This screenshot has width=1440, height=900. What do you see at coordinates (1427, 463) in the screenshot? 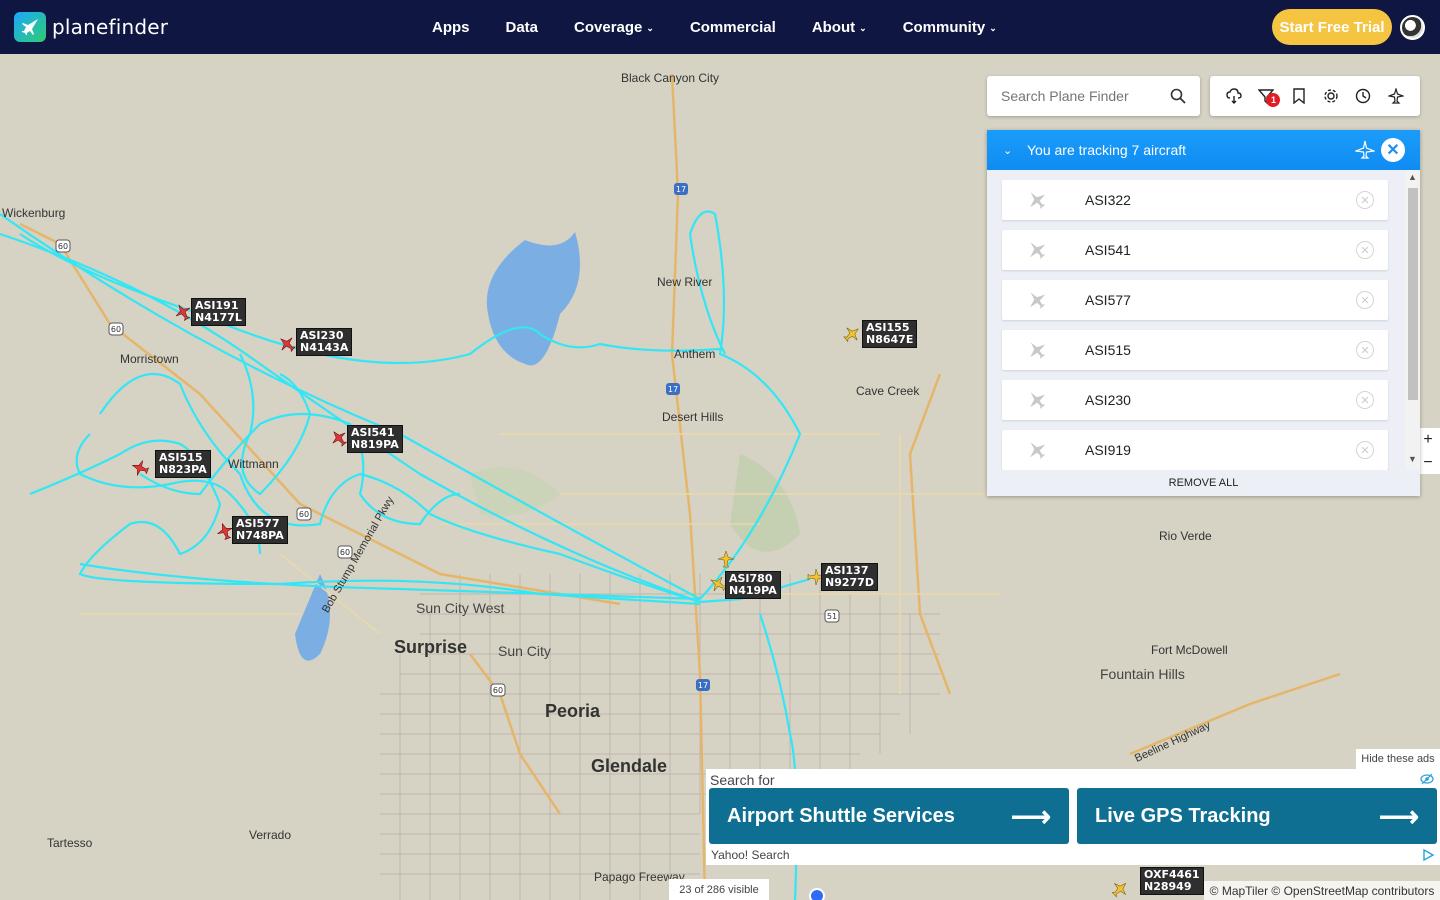
I see `zoom-out-button: −` at bounding box center [1427, 463].